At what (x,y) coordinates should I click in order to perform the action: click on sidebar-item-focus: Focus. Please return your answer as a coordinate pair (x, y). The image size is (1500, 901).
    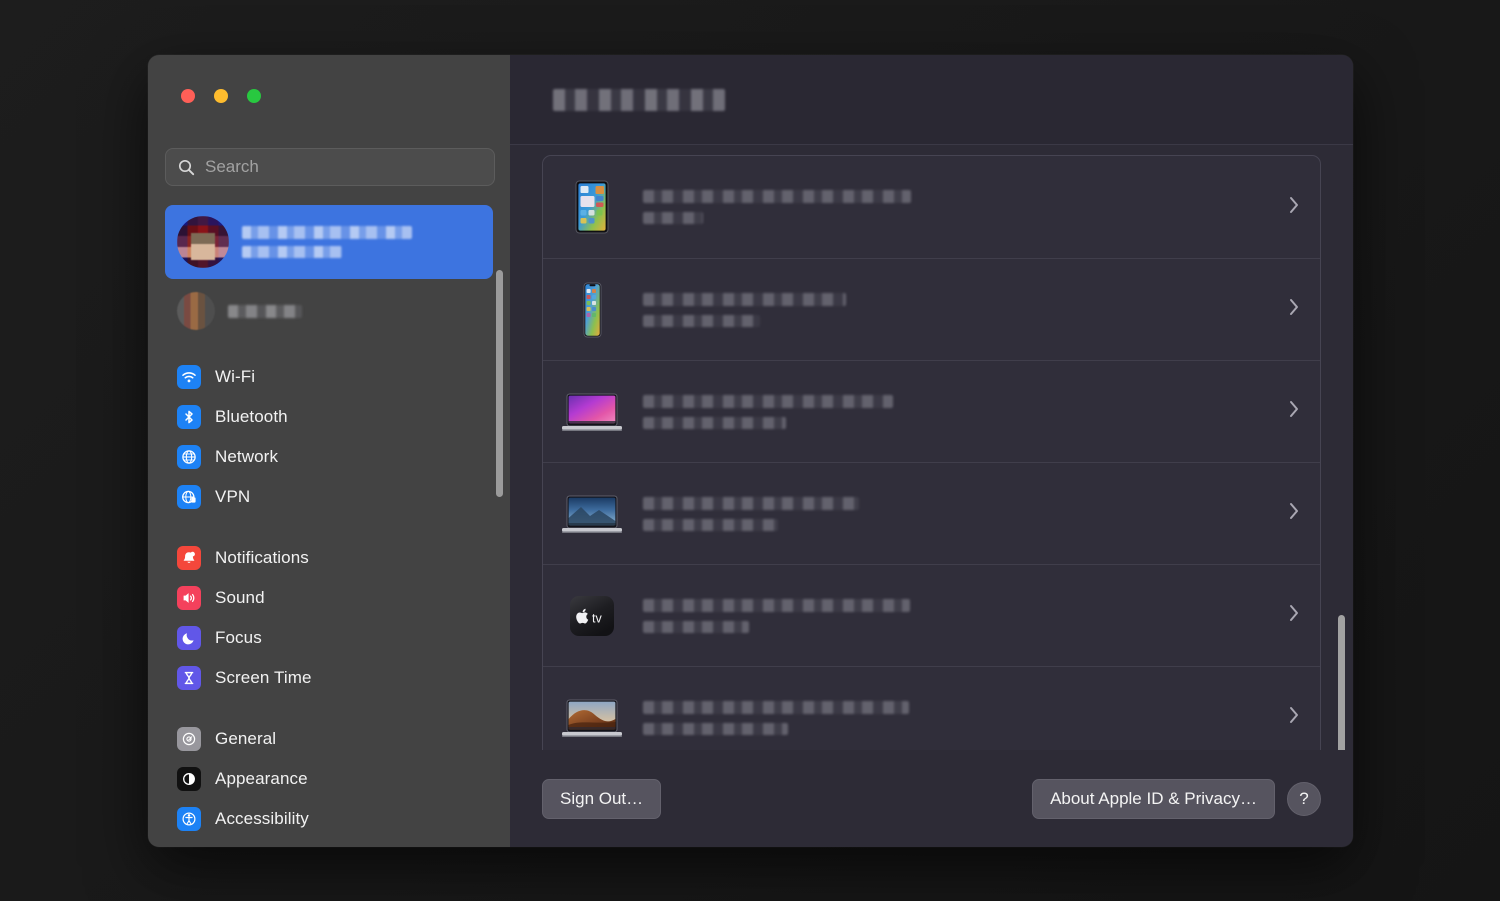
    Looking at the image, I should click on (329, 638).